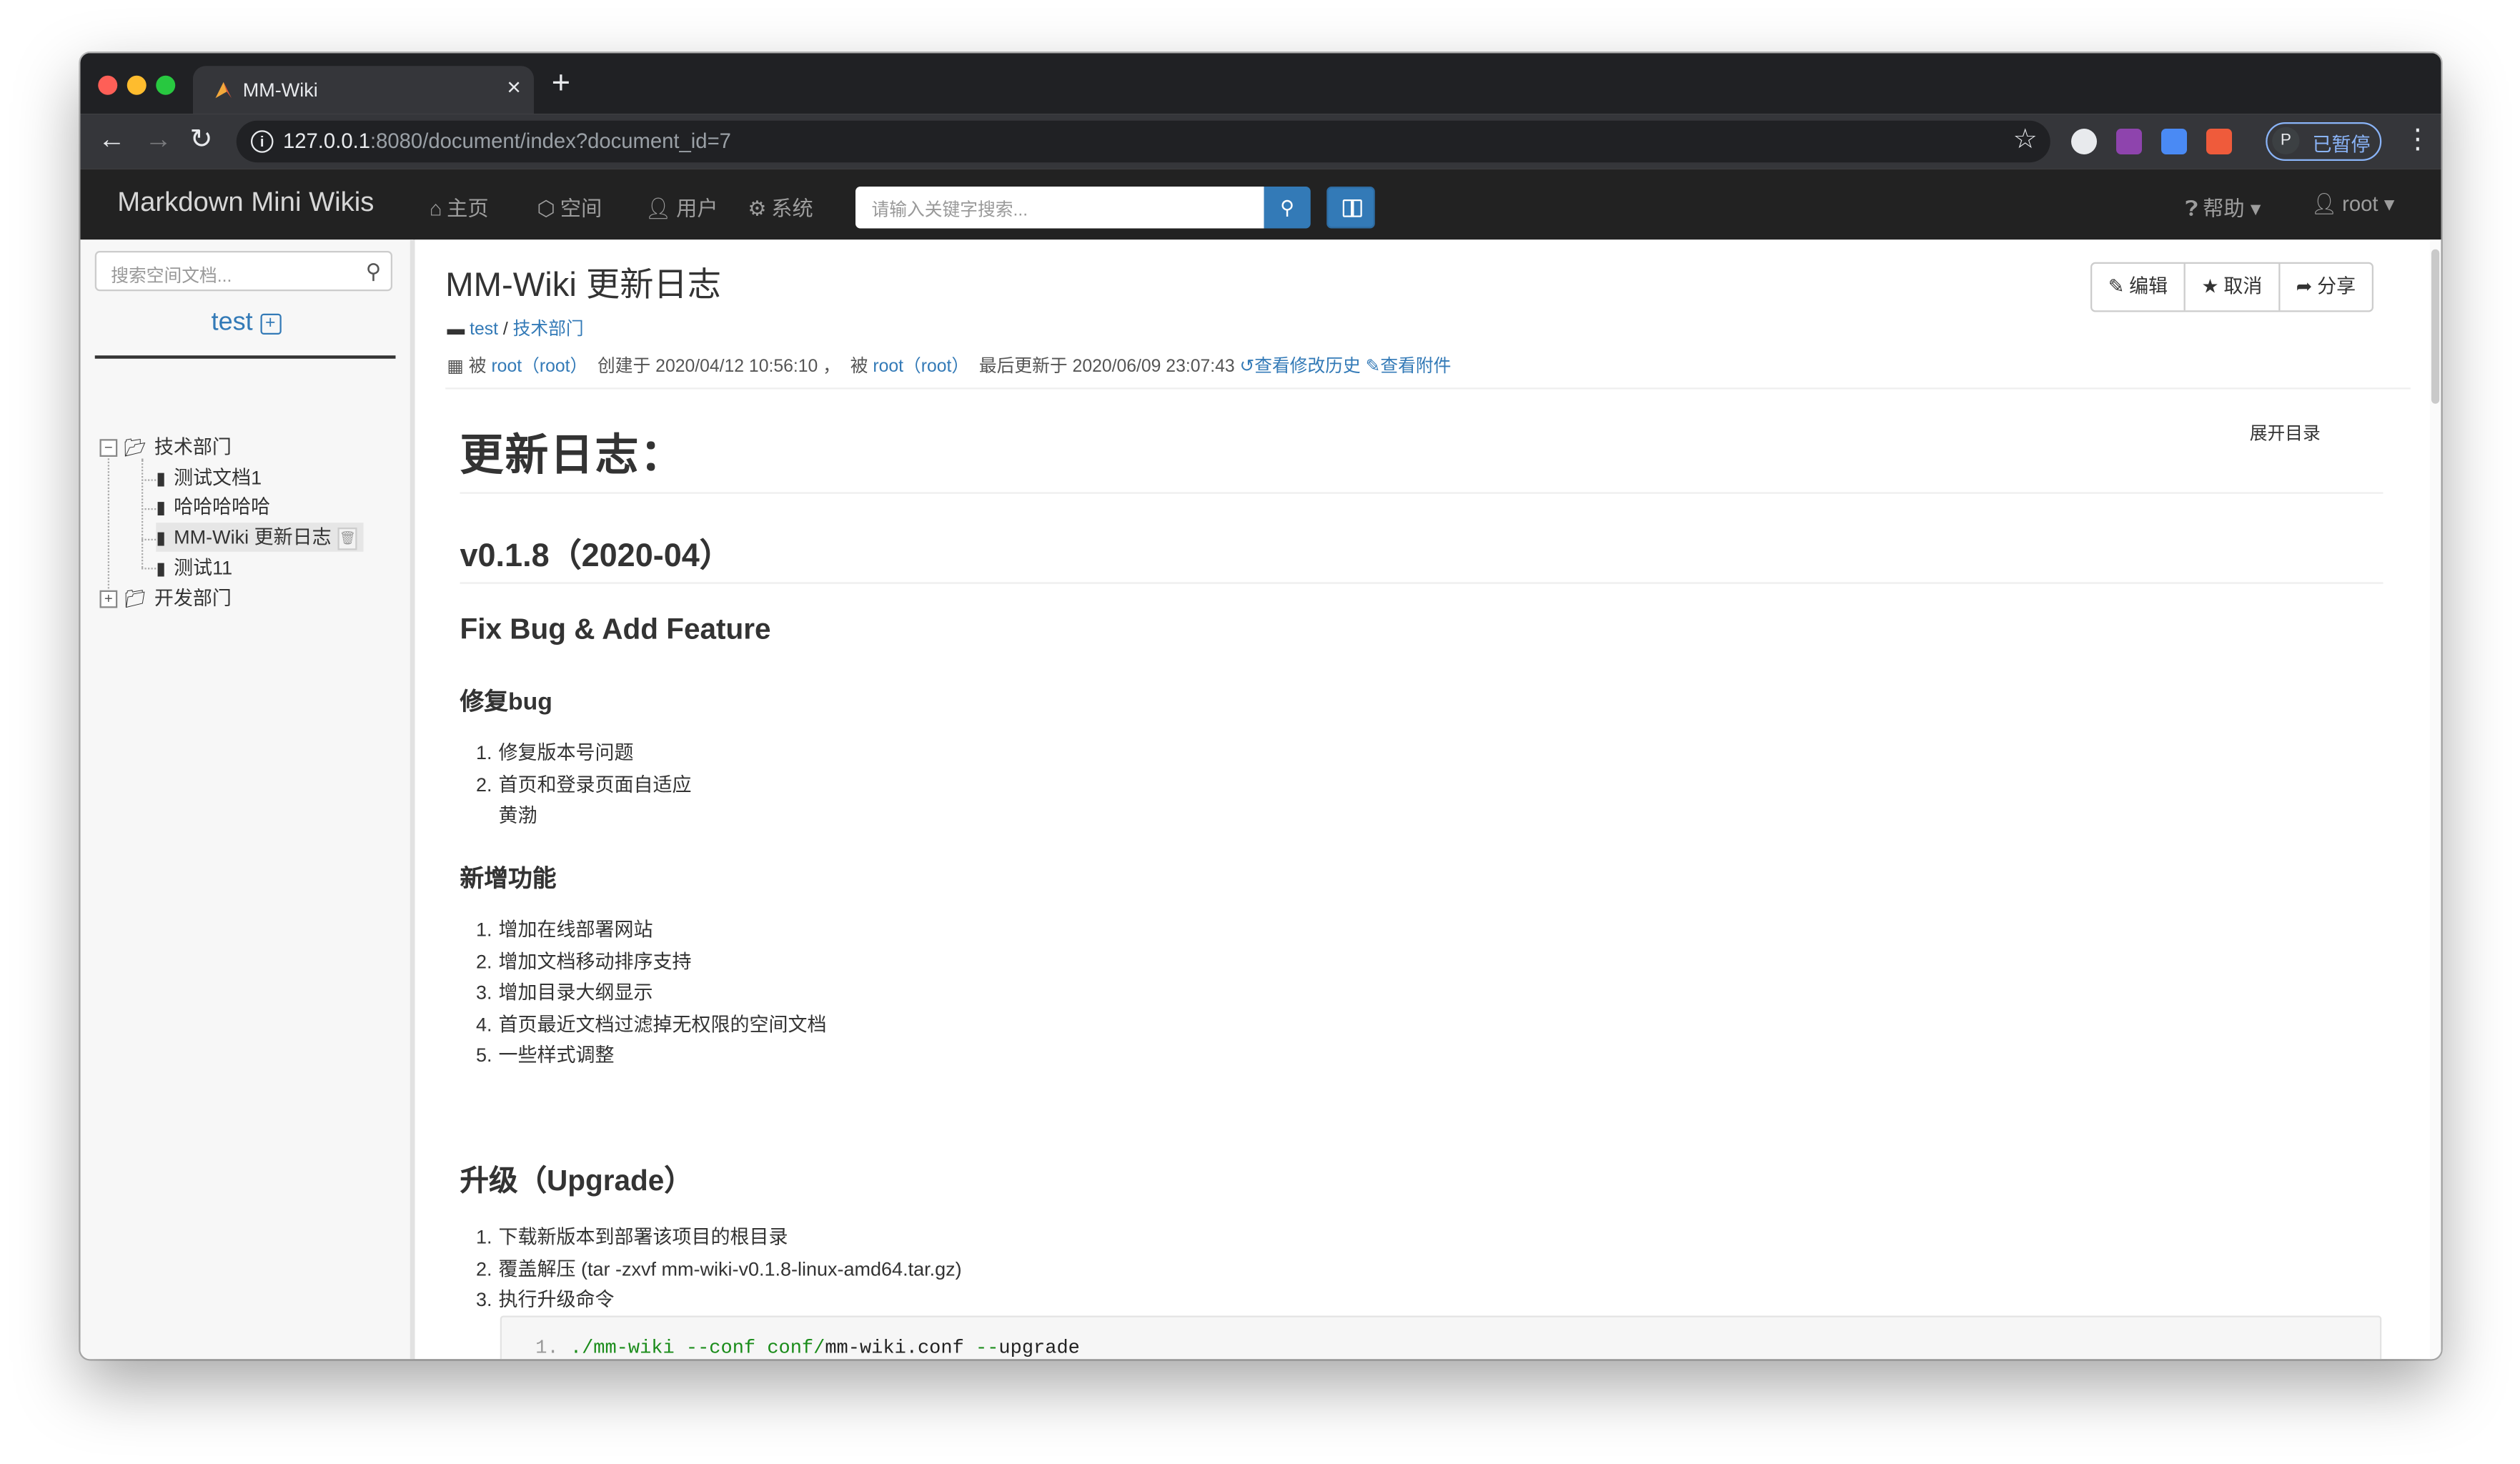  Describe the element at coordinates (363, 90) in the screenshot. I see `browser-tab: MM-Wiki ×` at that location.